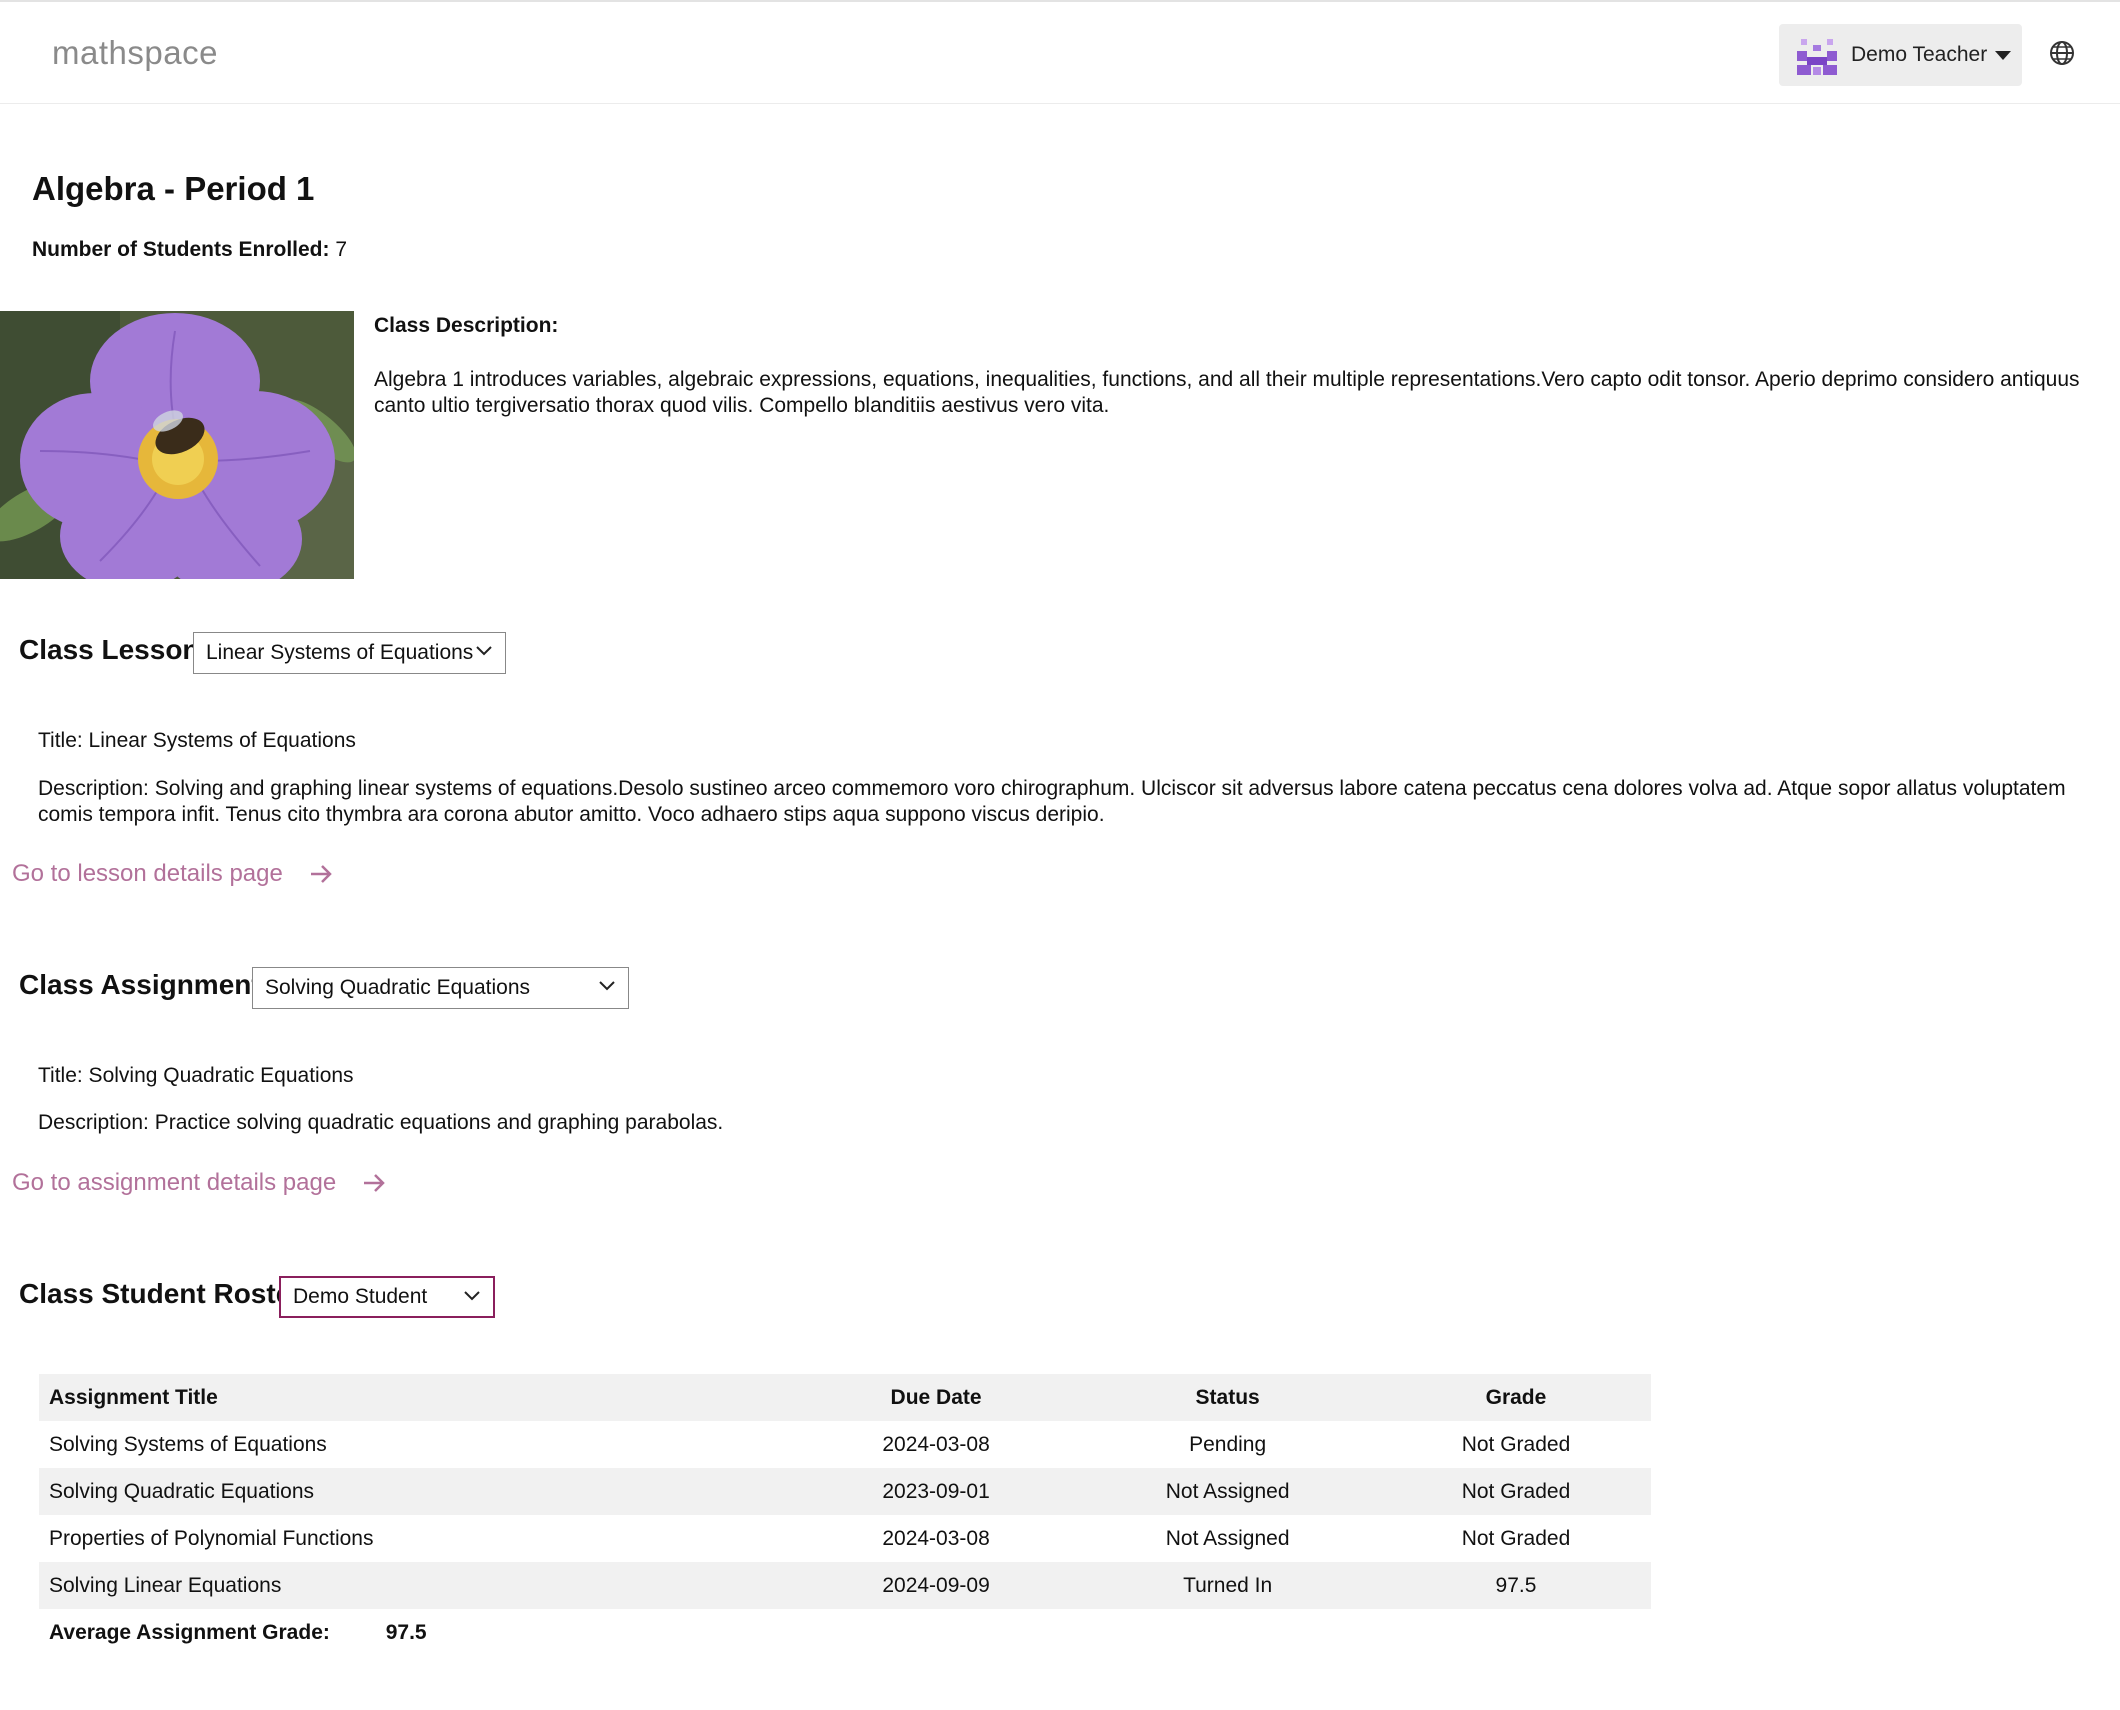 The width and height of the screenshot is (2120, 1710). What do you see at coordinates (397, 987) in the screenshot?
I see `assignments-select-value: Solving Quadratic Equations` at bounding box center [397, 987].